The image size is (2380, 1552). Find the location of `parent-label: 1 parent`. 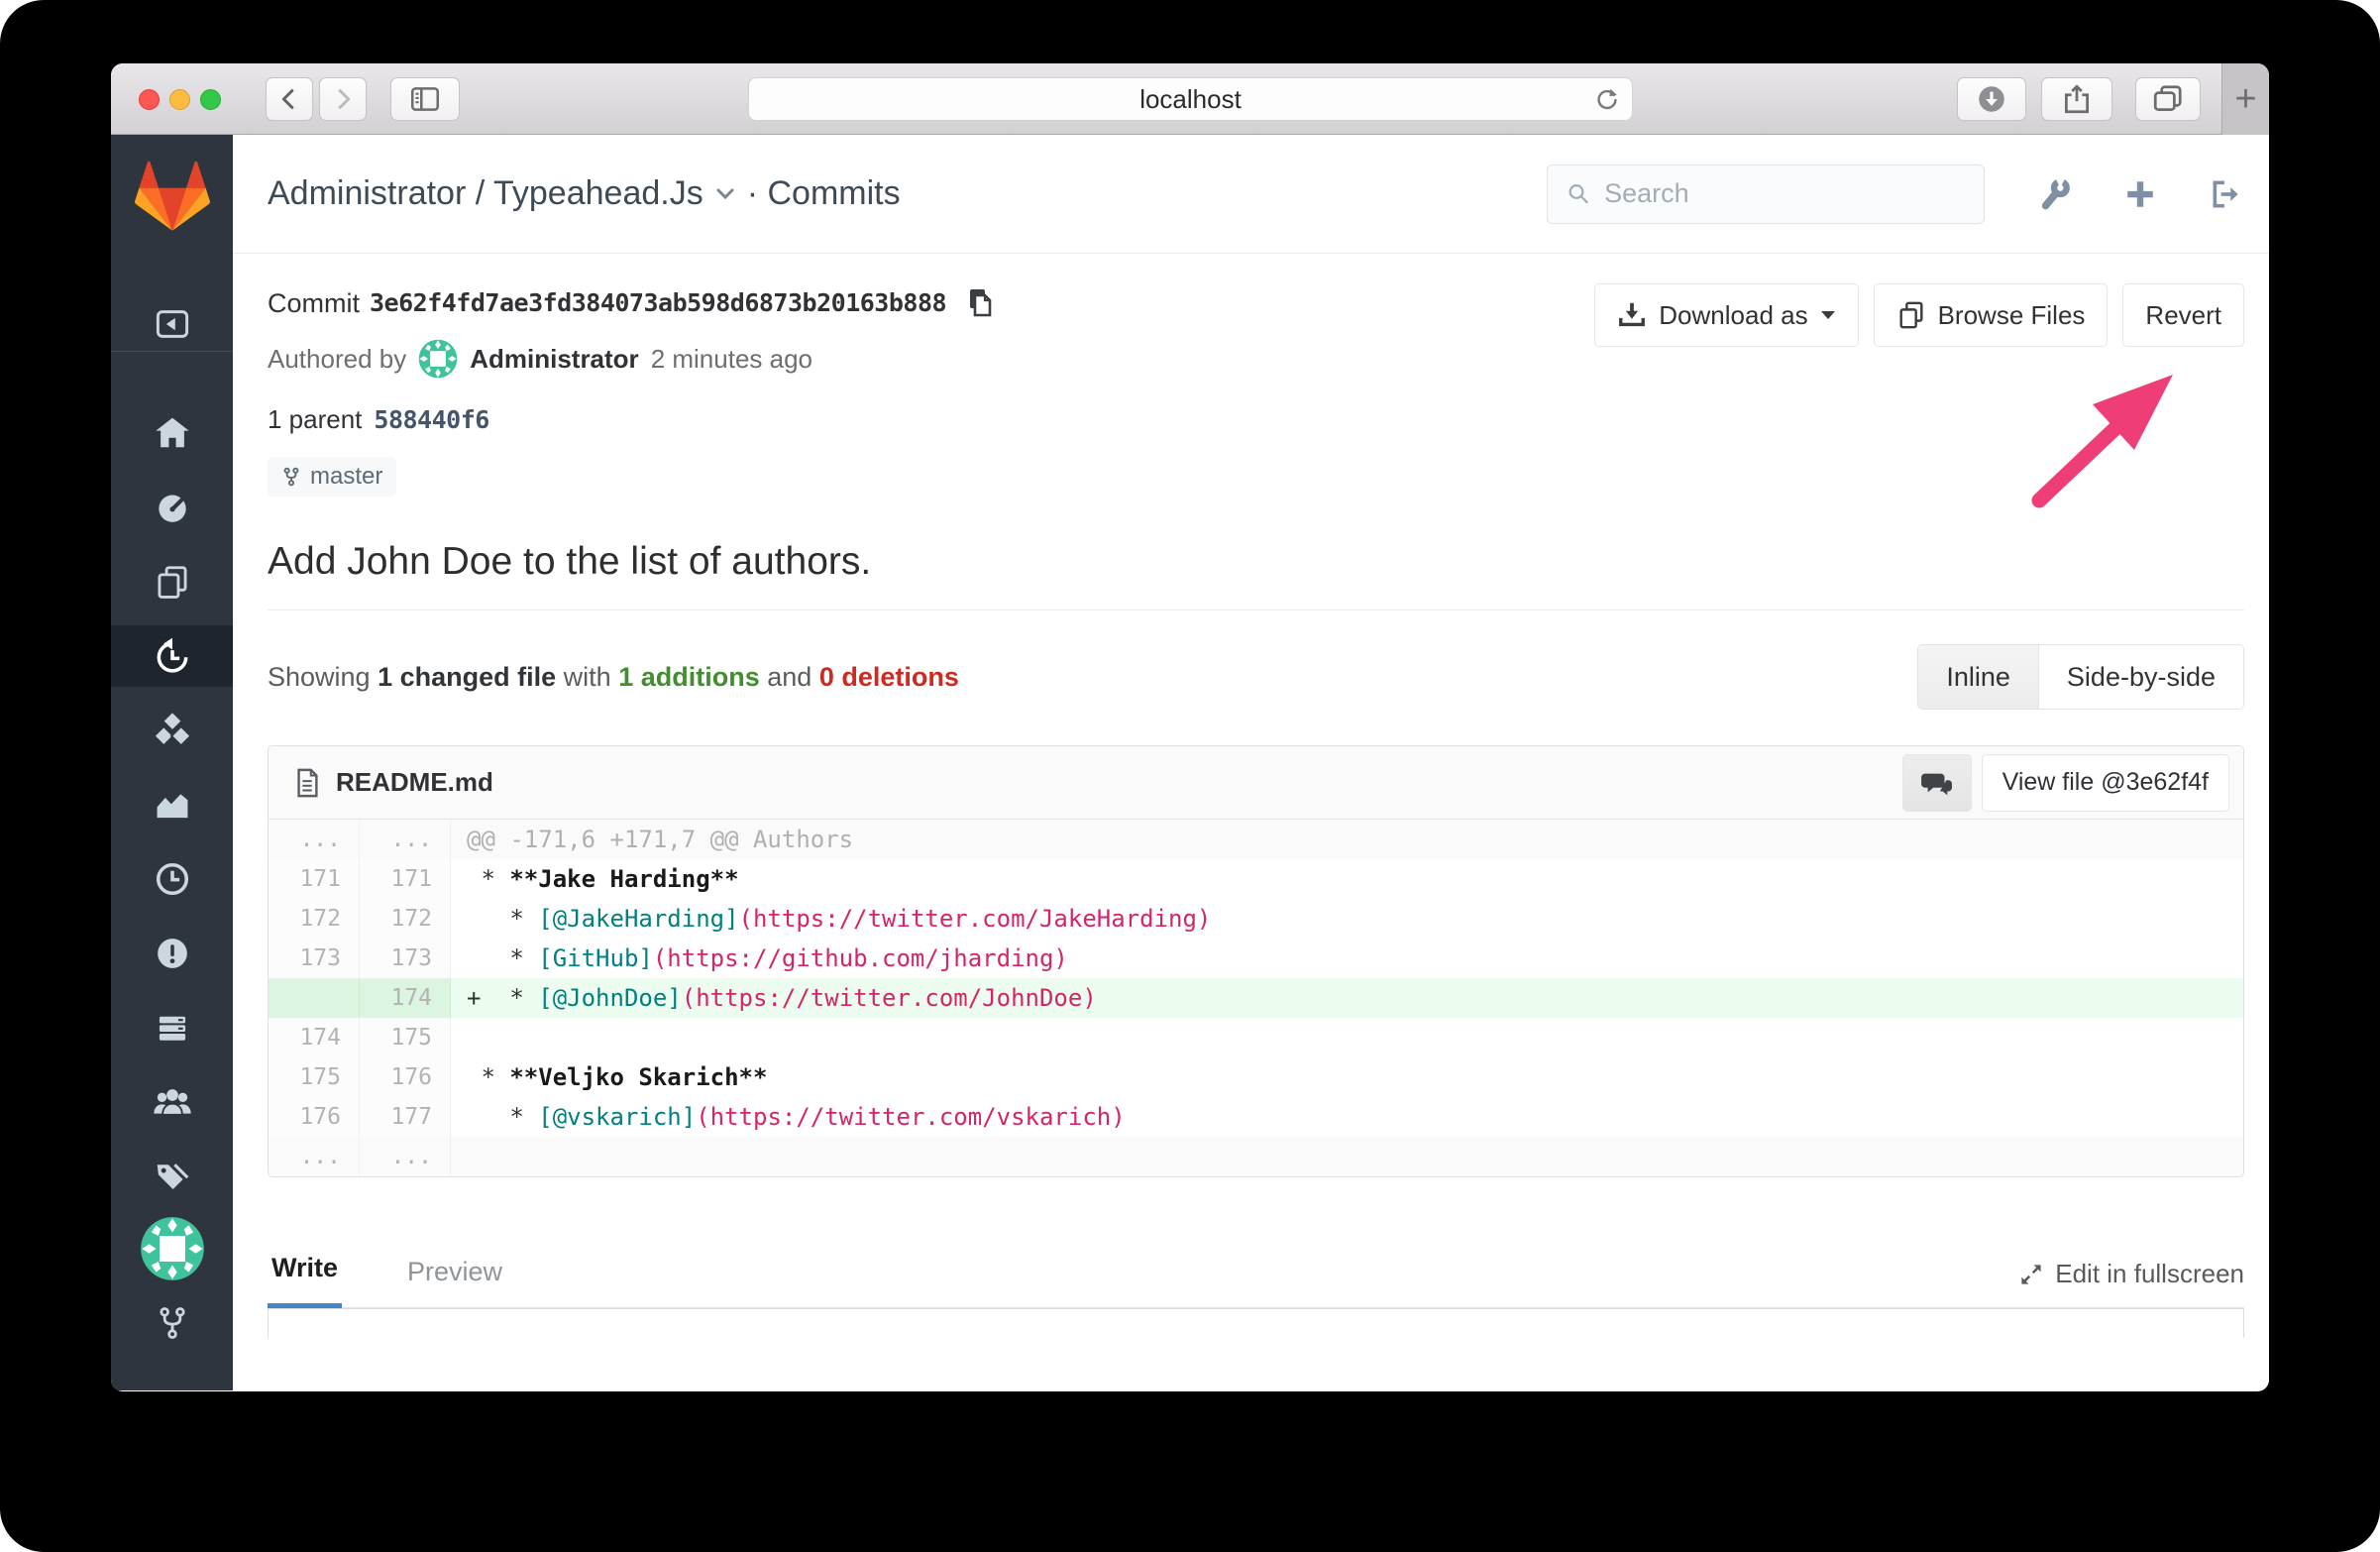

parent-label: 1 parent is located at coordinates (315, 419).